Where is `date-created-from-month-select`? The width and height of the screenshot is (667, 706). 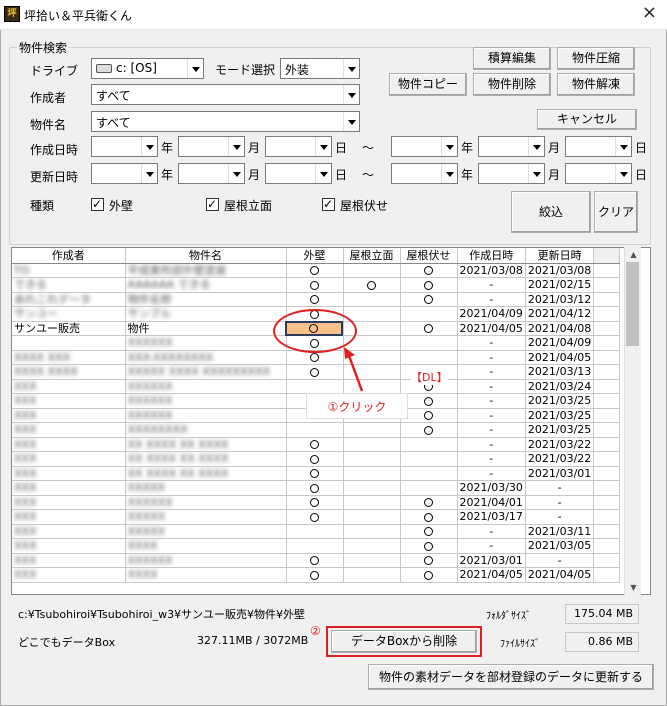
date-created-from-month-select is located at coordinates (211, 146).